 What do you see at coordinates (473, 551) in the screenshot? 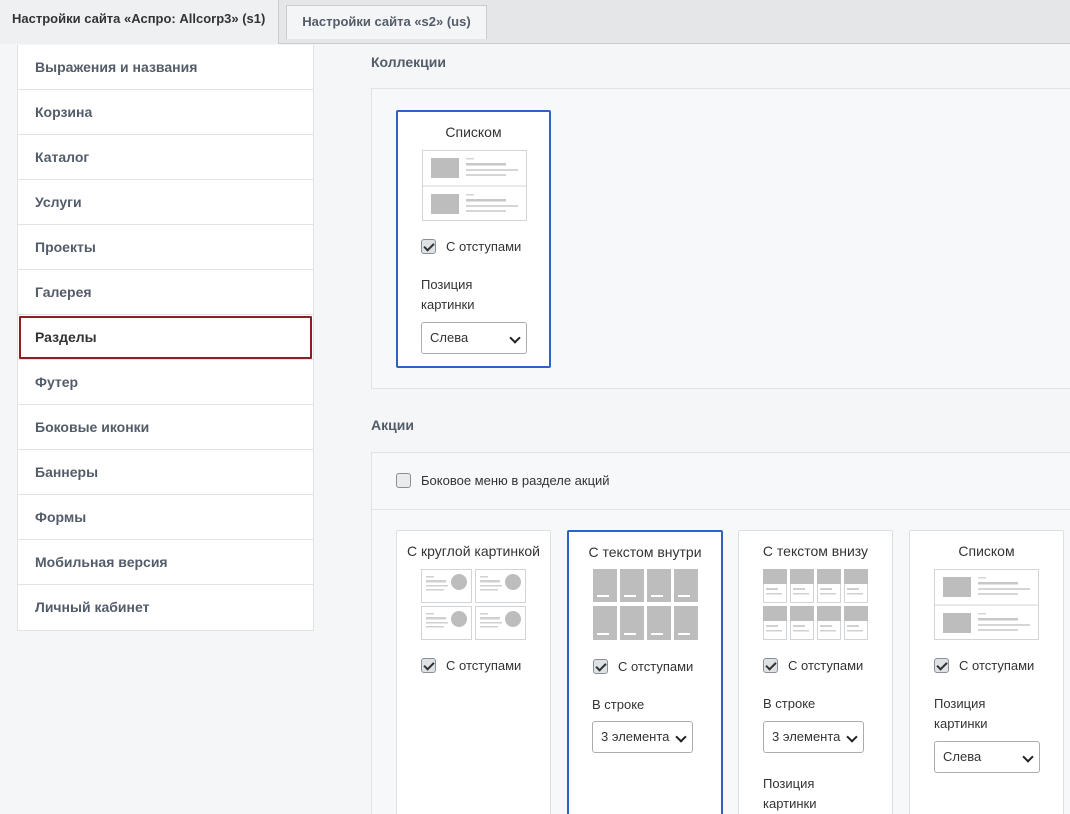
I see `card-title: С круглой картинкой` at bounding box center [473, 551].